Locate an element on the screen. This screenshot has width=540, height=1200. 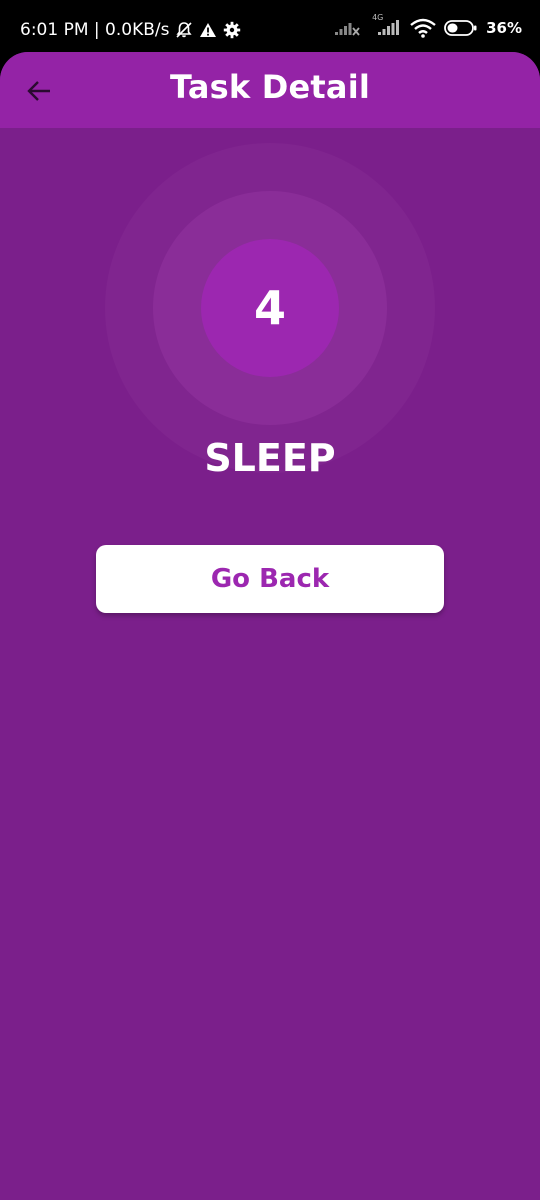
status-bar: 6:01 PM | 0.0KB/s 4G 36% is located at coordinates (270, 26).